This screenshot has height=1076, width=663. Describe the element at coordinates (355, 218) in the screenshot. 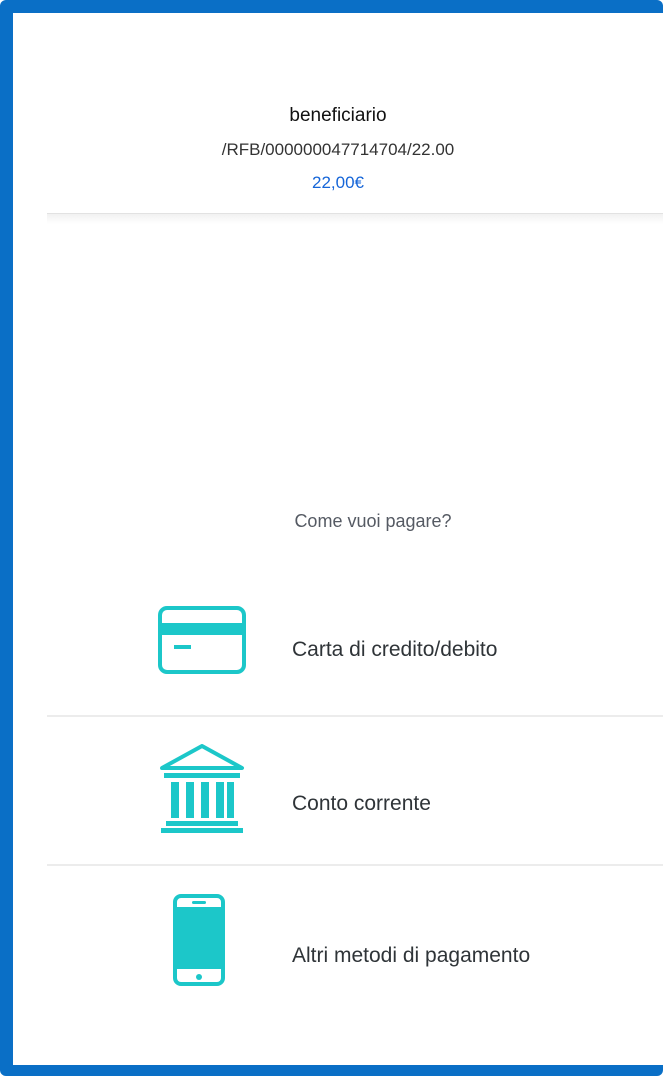

I see `summary-divider` at that location.